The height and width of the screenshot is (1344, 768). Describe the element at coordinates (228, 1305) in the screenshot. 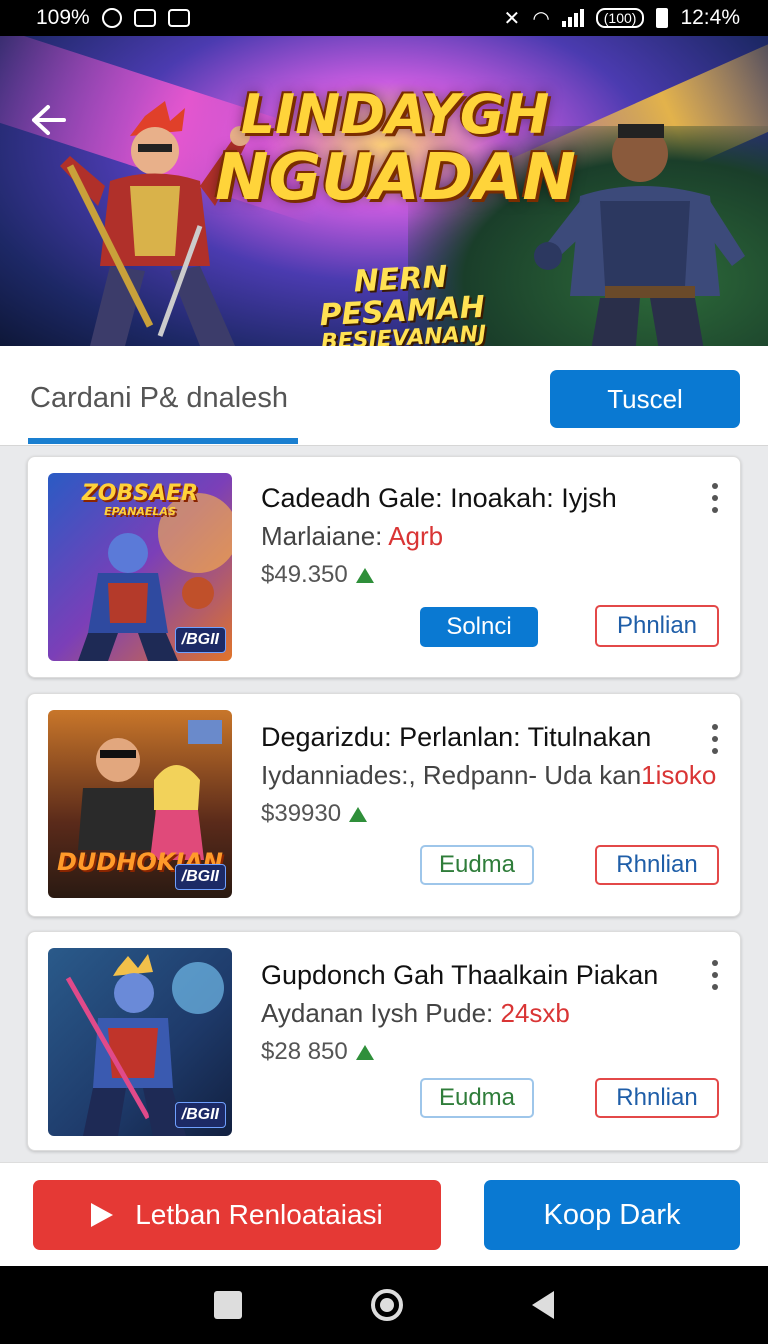

I see `nav-recents-icon` at that location.